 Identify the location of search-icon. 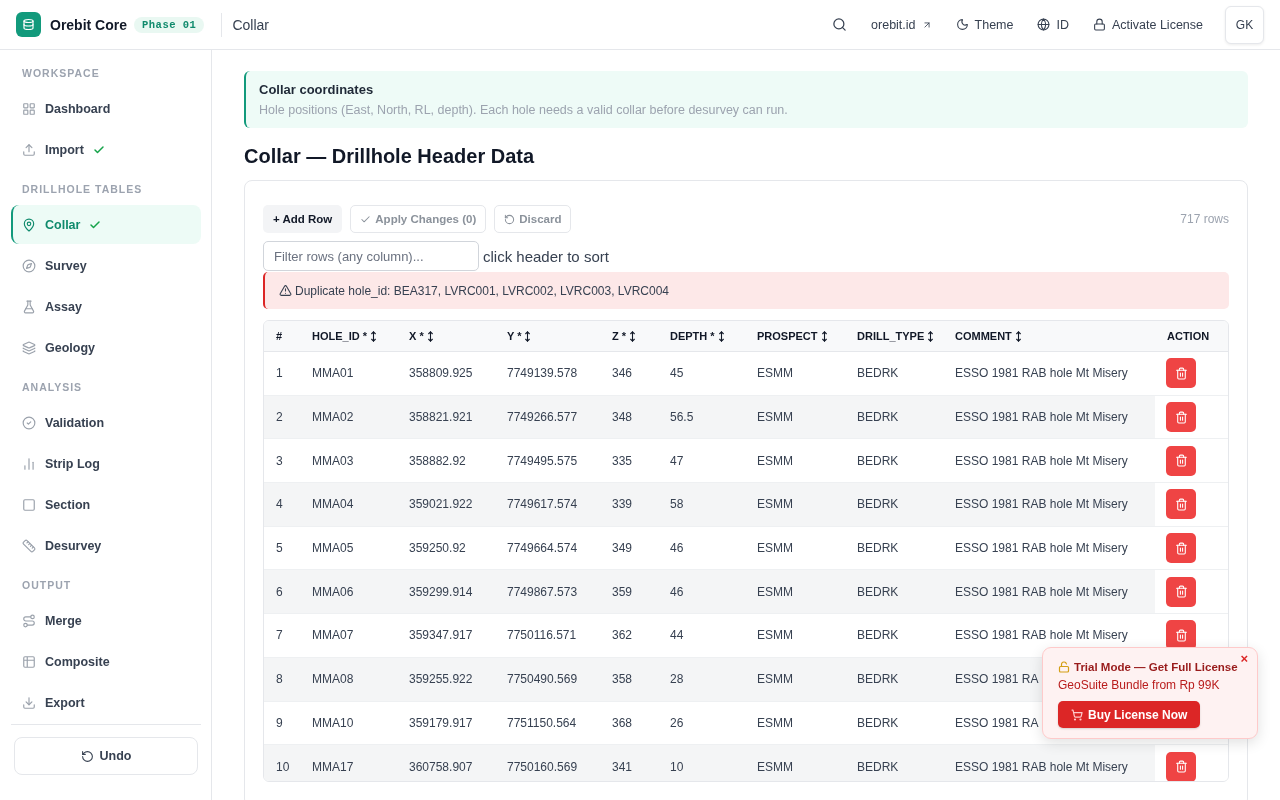
(840, 24).